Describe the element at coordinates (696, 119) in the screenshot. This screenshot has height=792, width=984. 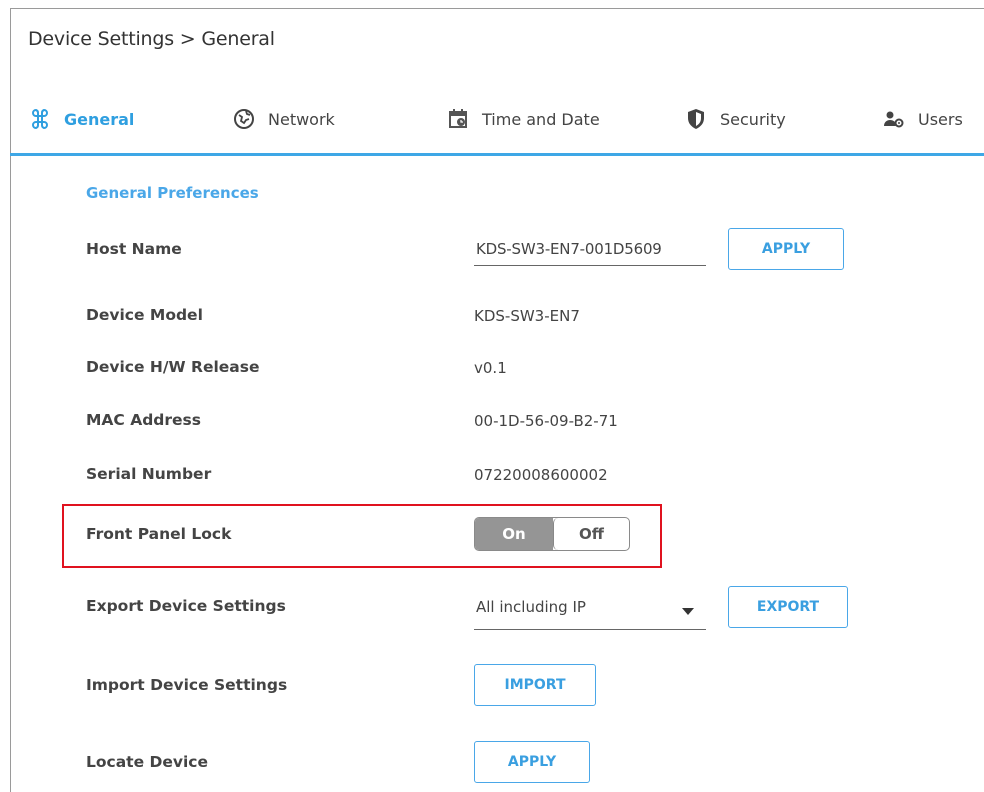
I see `shield-icon` at that location.